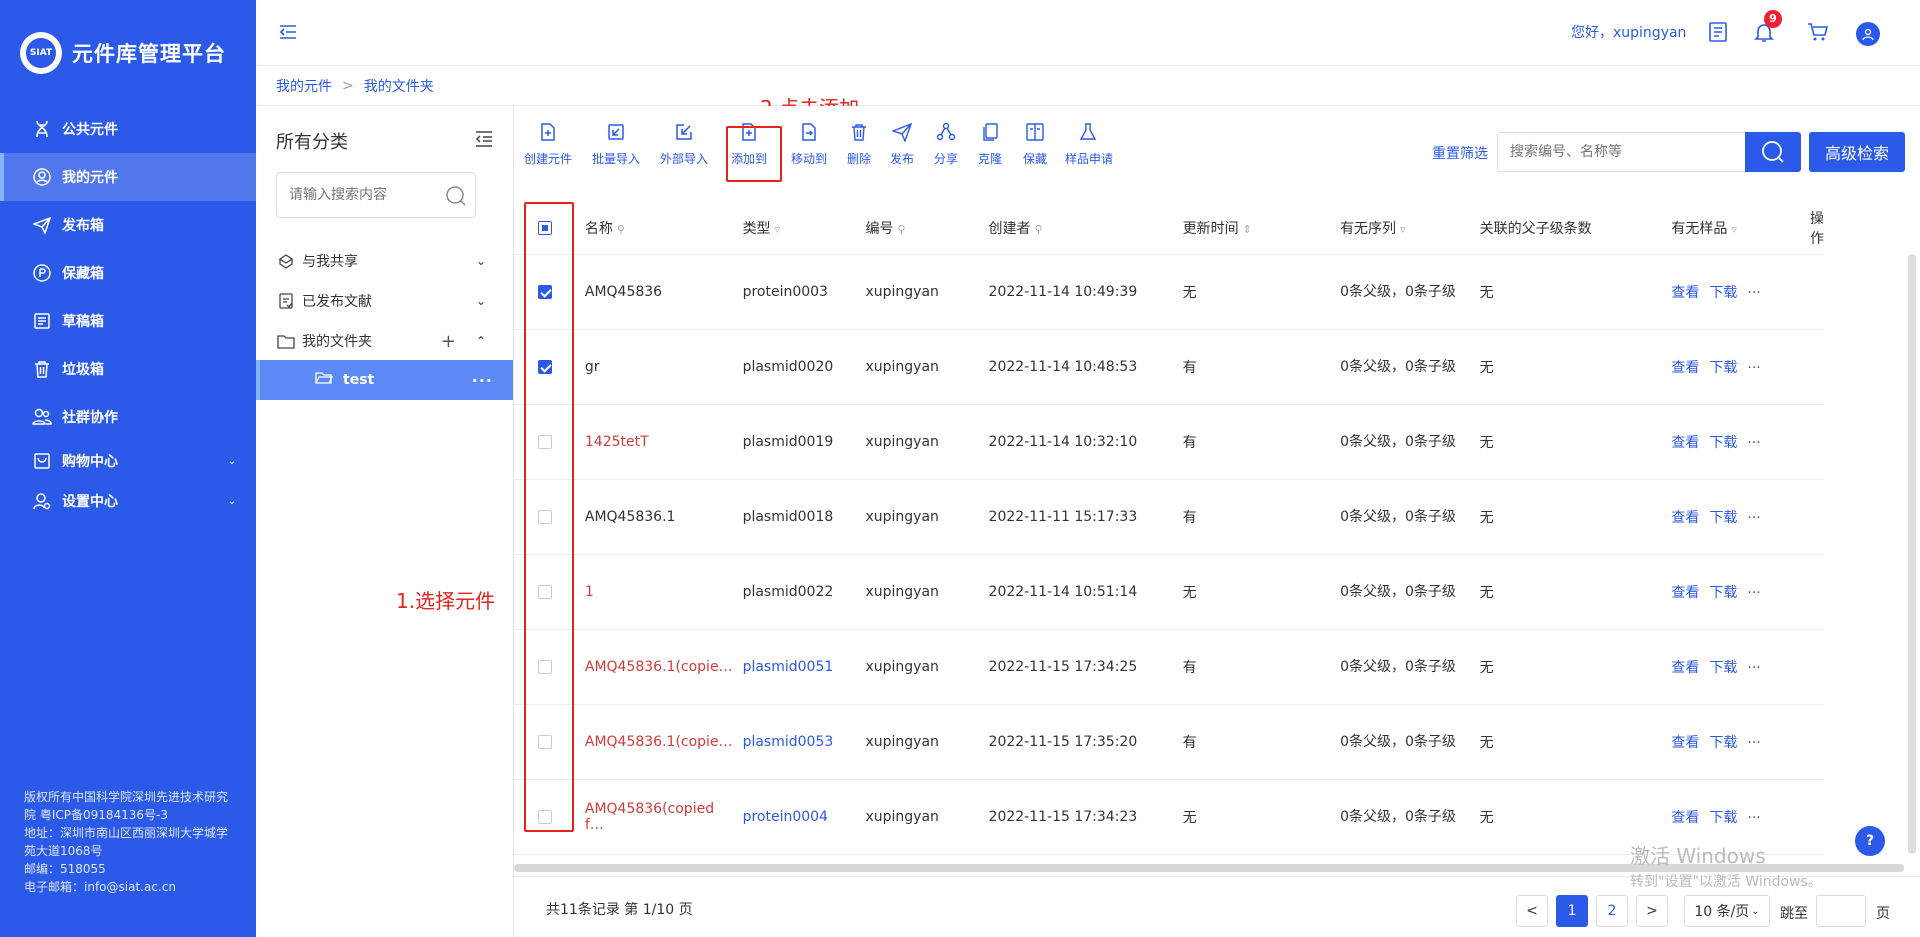 The image size is (1920, 937). I want to click on category-shared: 与我共享 ⌄, so click(386, 261).